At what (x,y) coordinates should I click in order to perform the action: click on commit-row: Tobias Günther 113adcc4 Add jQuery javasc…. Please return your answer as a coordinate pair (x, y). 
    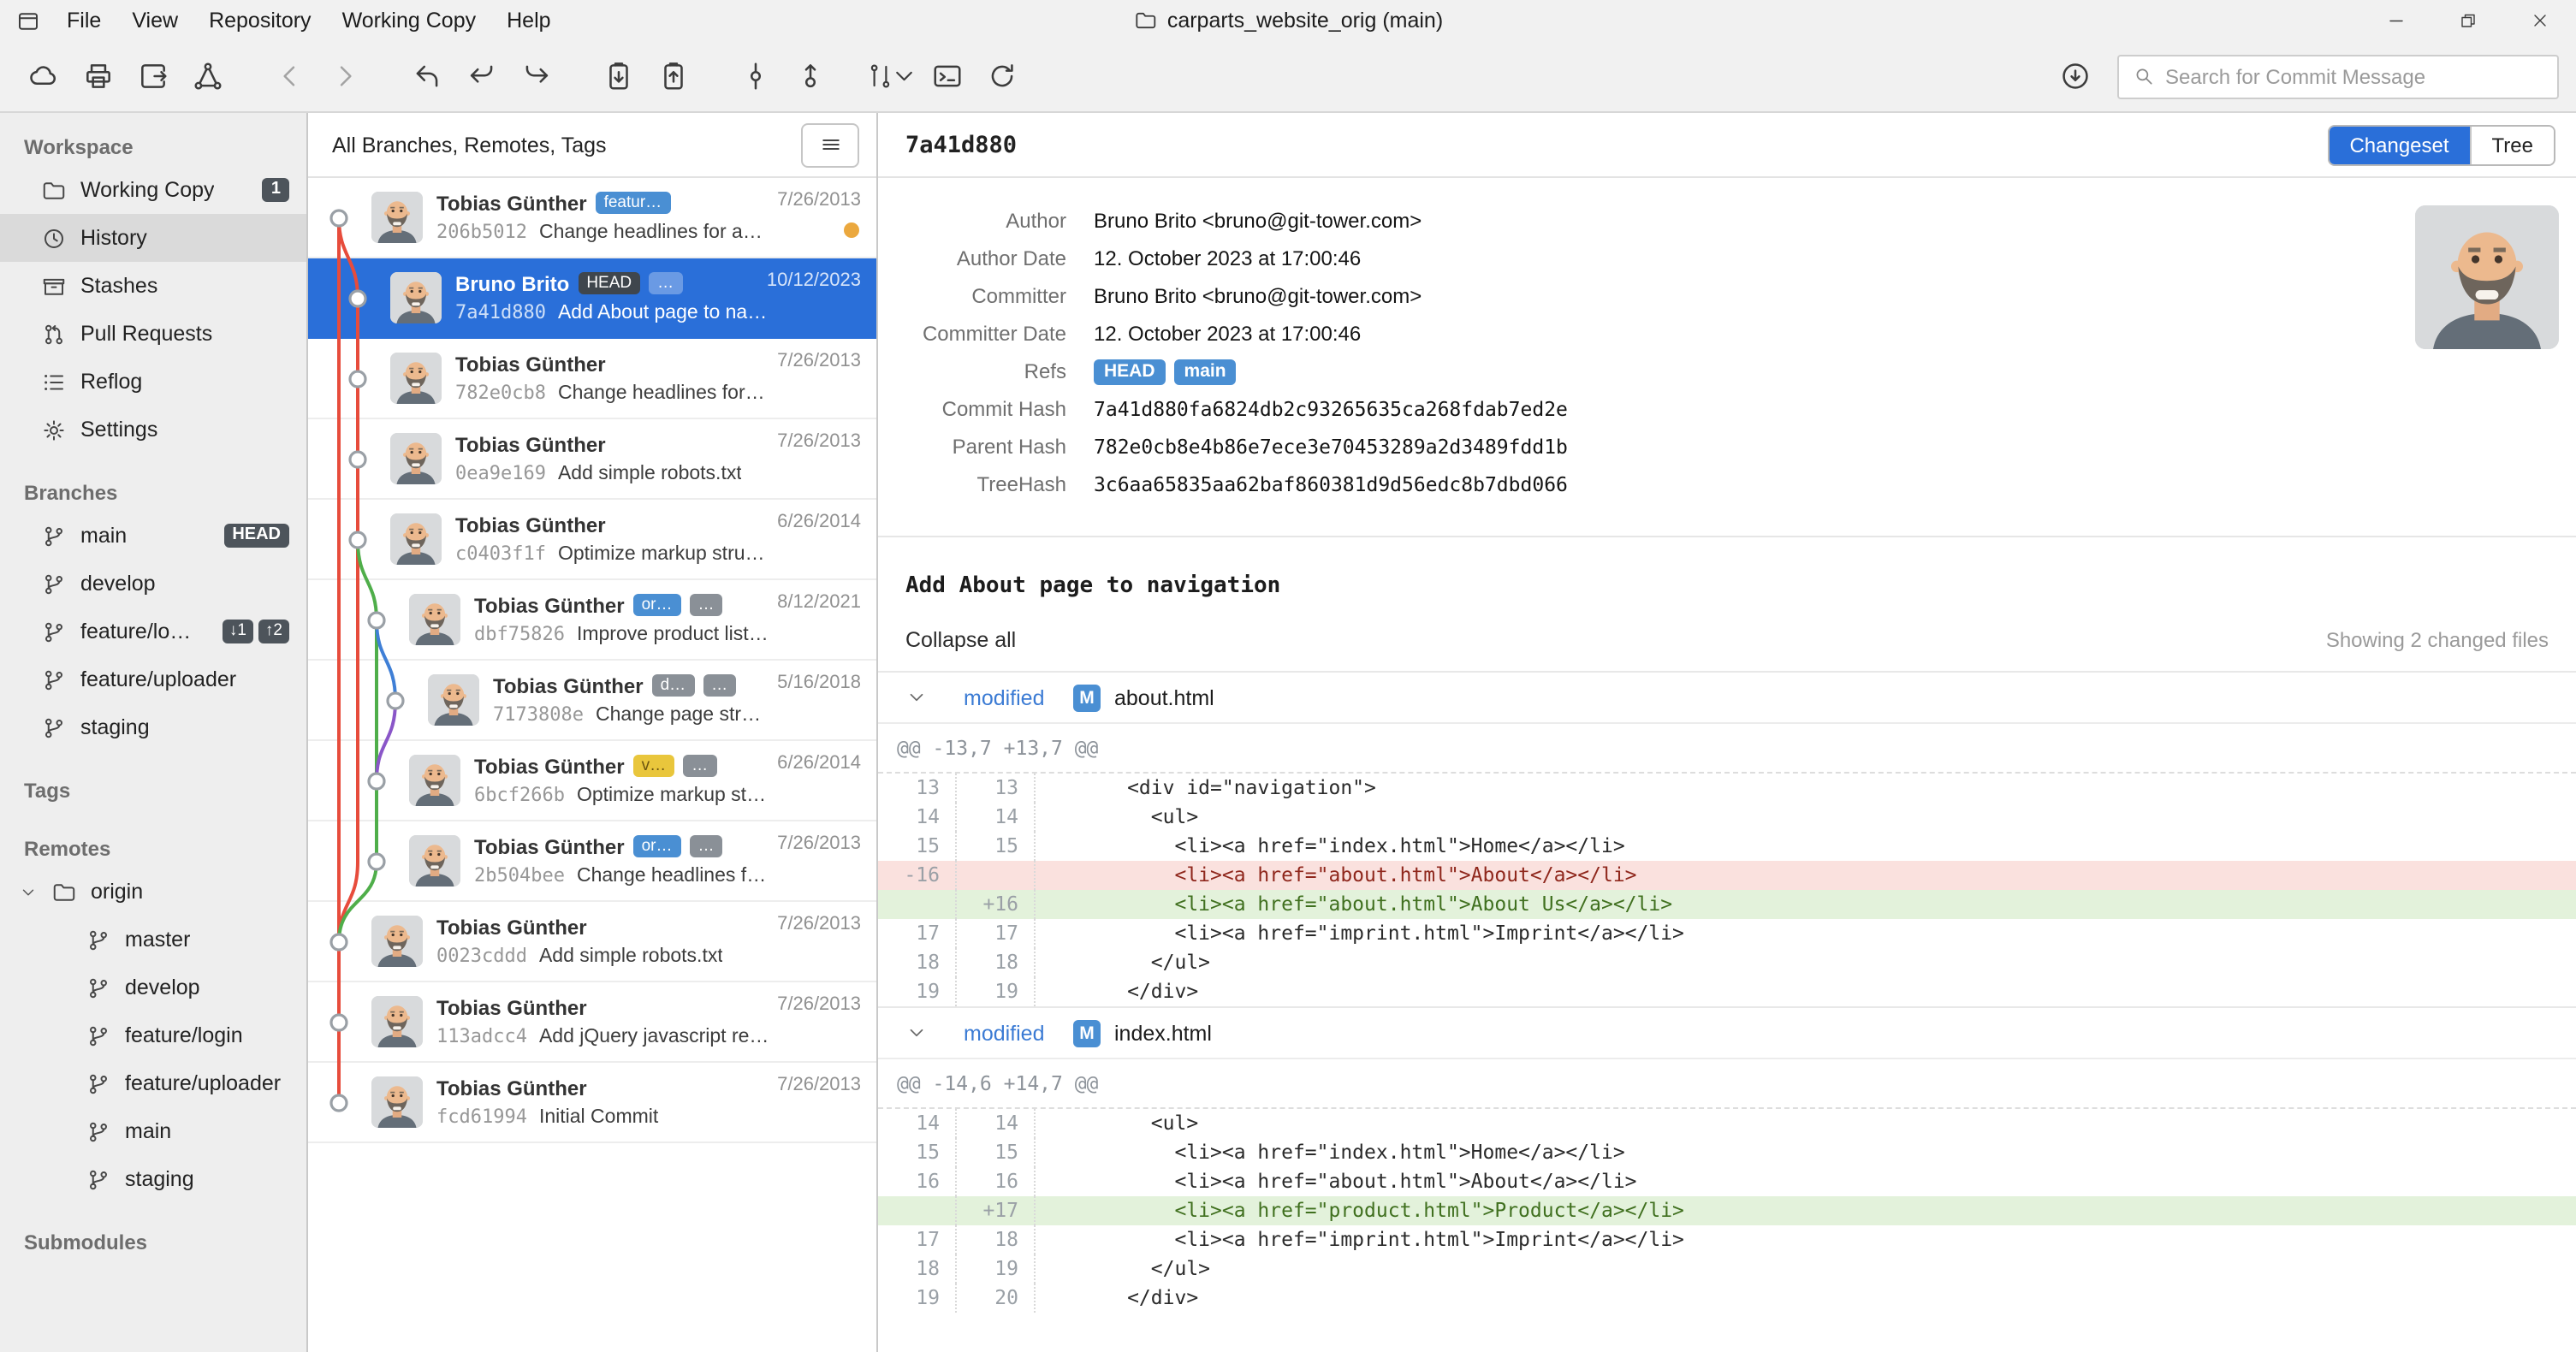
    Looking at the image, I should click on (592, 1023).